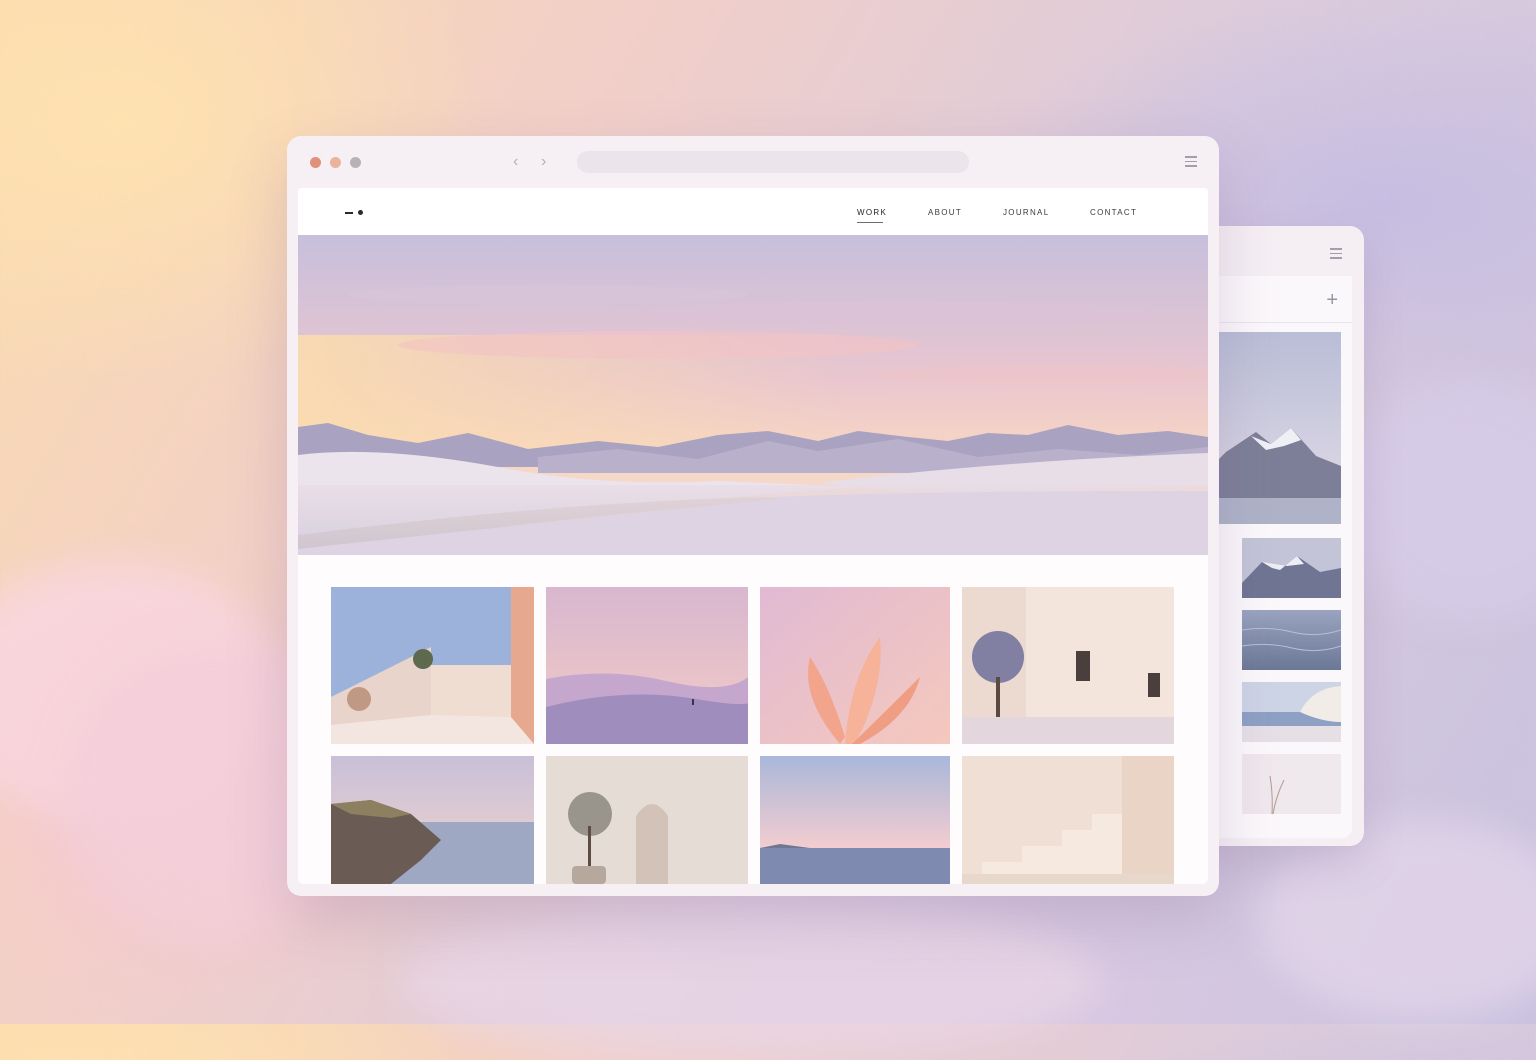  What do you see at coordinates (1332, 300) in the screenshot?
I see `plus-icon: +` at bounding box center [1332, 300].